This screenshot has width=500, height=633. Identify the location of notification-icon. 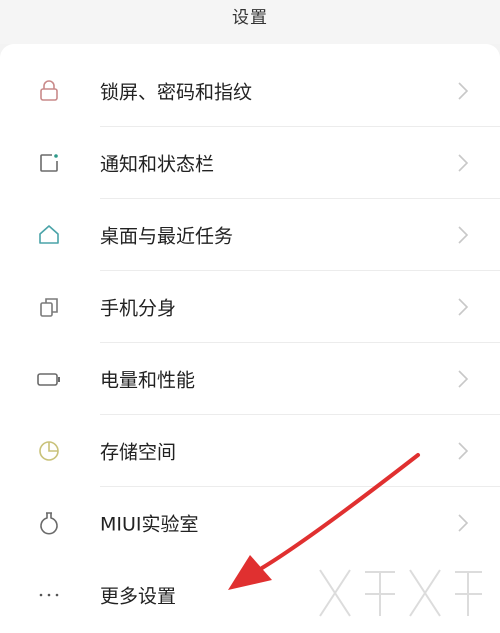
(49, 163).